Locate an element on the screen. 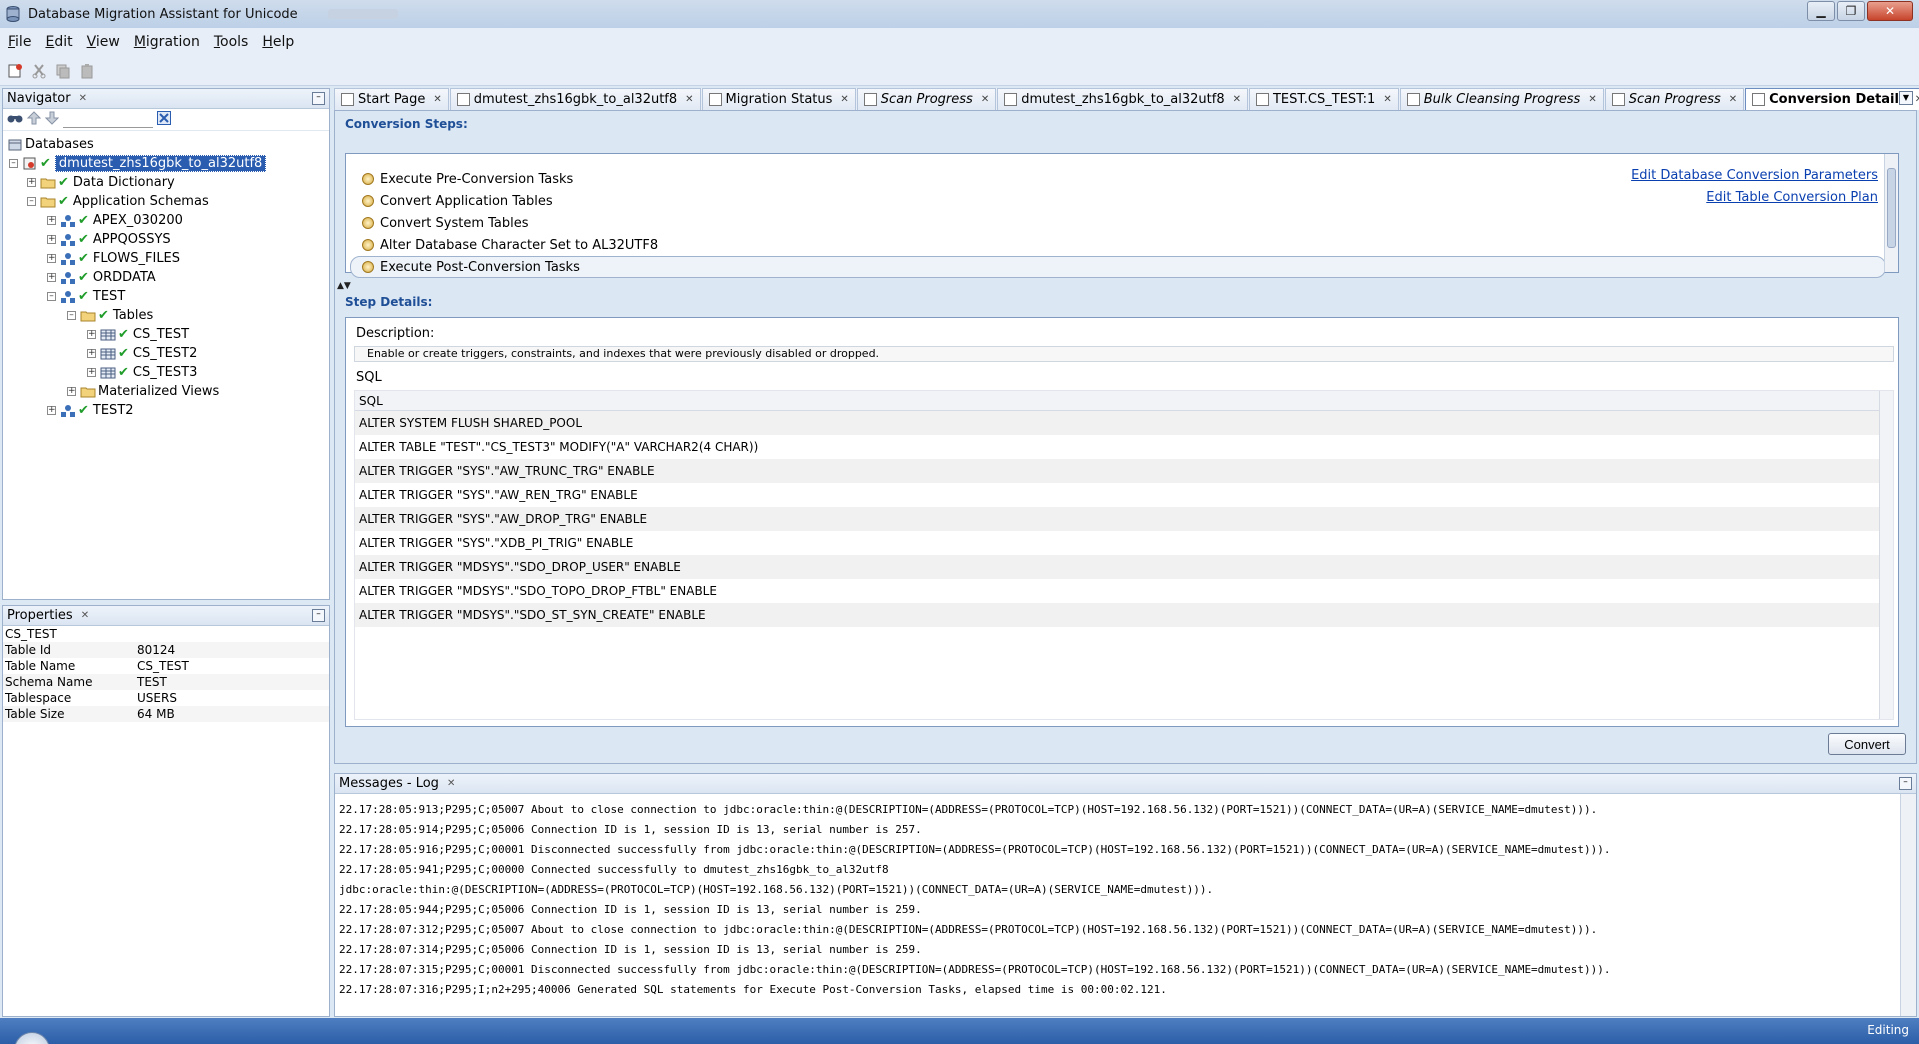 Image resolution: width=1919 pixels, height=1044 pixels. tab-list-dropdown-icon: ▼ is located at coordinates (1906, 98).